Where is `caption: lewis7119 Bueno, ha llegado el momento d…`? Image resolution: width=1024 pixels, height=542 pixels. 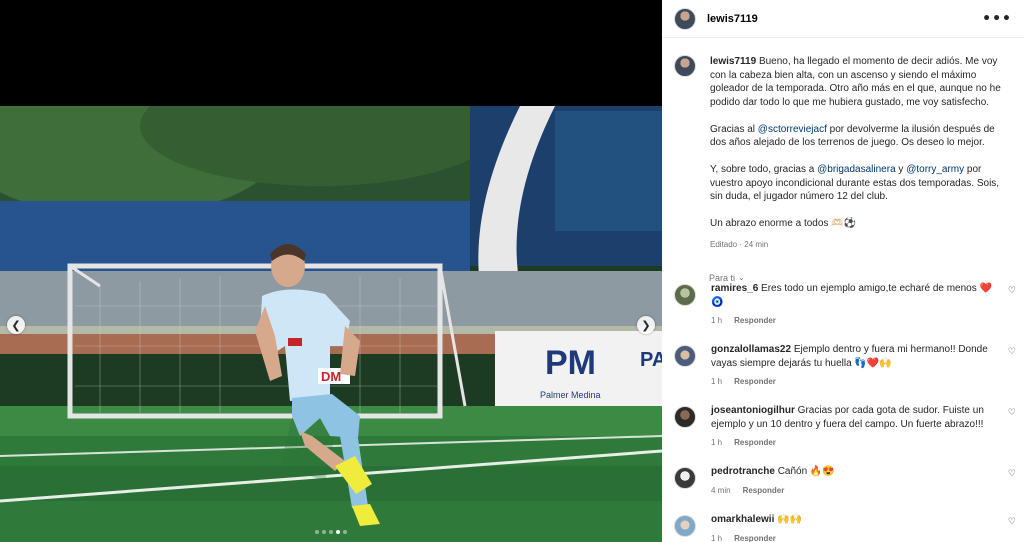
caption: lewis7119 Bueno, ha llegado el momento d… is located at coordinates (843, 145).